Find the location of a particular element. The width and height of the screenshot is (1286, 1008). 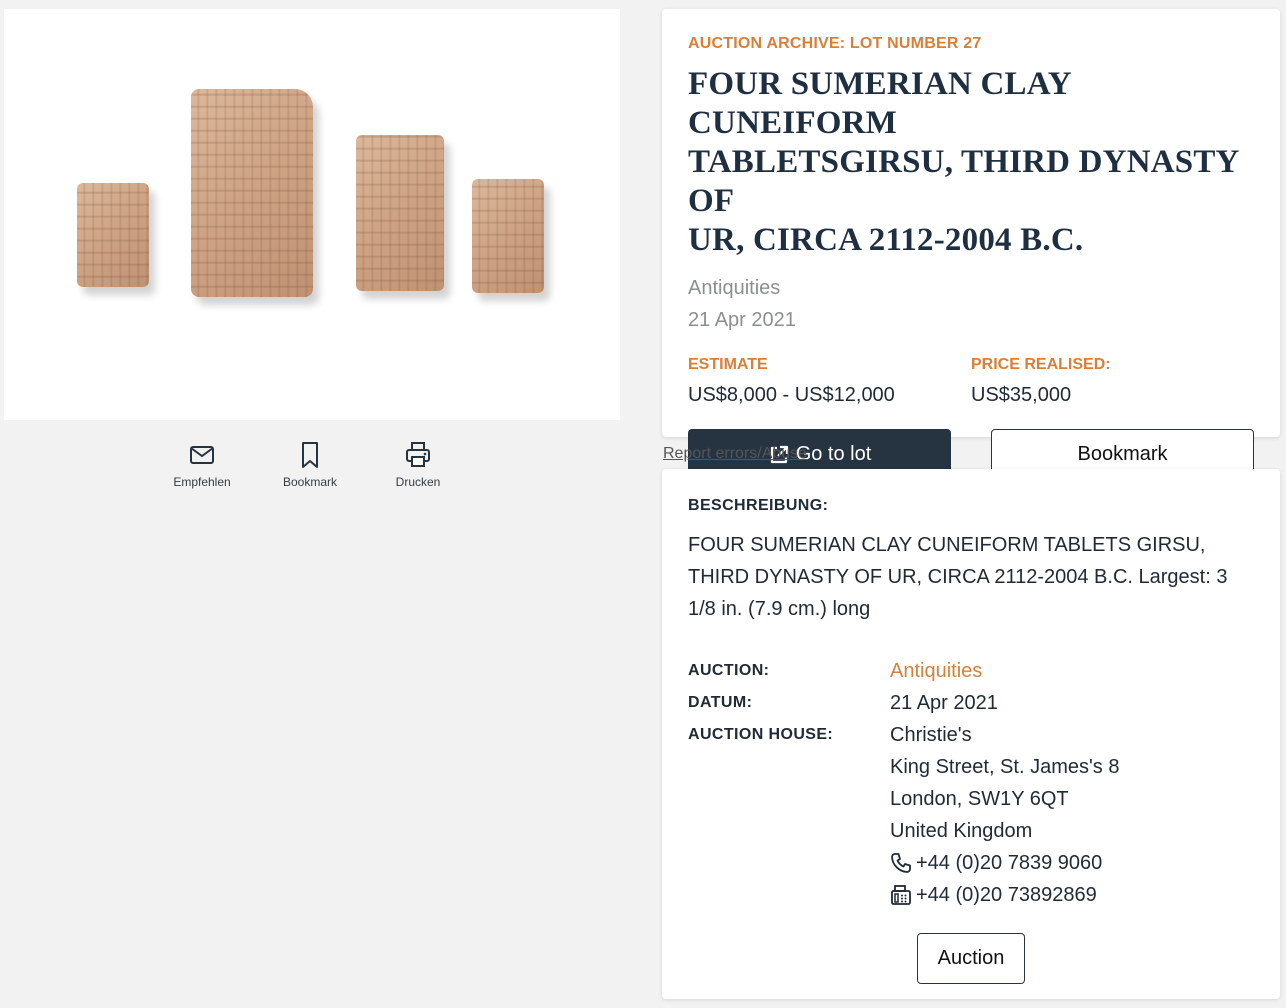

bookmark-action-button: Bookmark is located at coordinates (310, 464).